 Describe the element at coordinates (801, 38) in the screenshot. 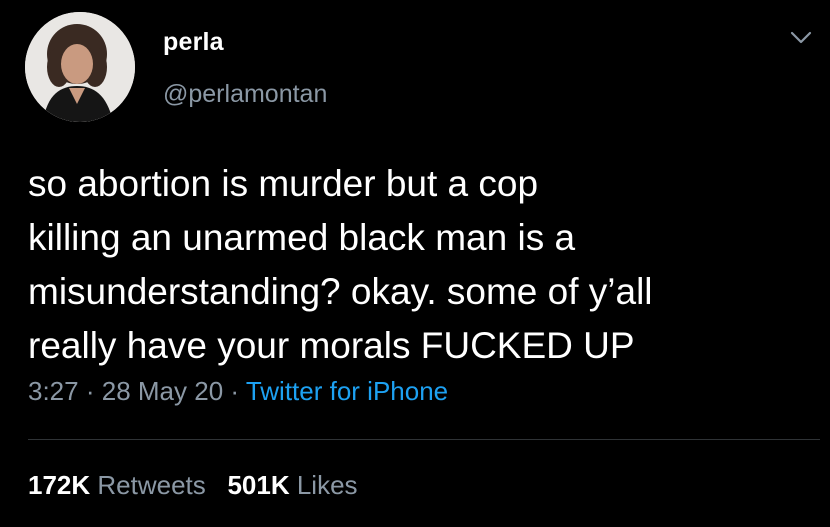

I see `chevron-down-icon` at that location.